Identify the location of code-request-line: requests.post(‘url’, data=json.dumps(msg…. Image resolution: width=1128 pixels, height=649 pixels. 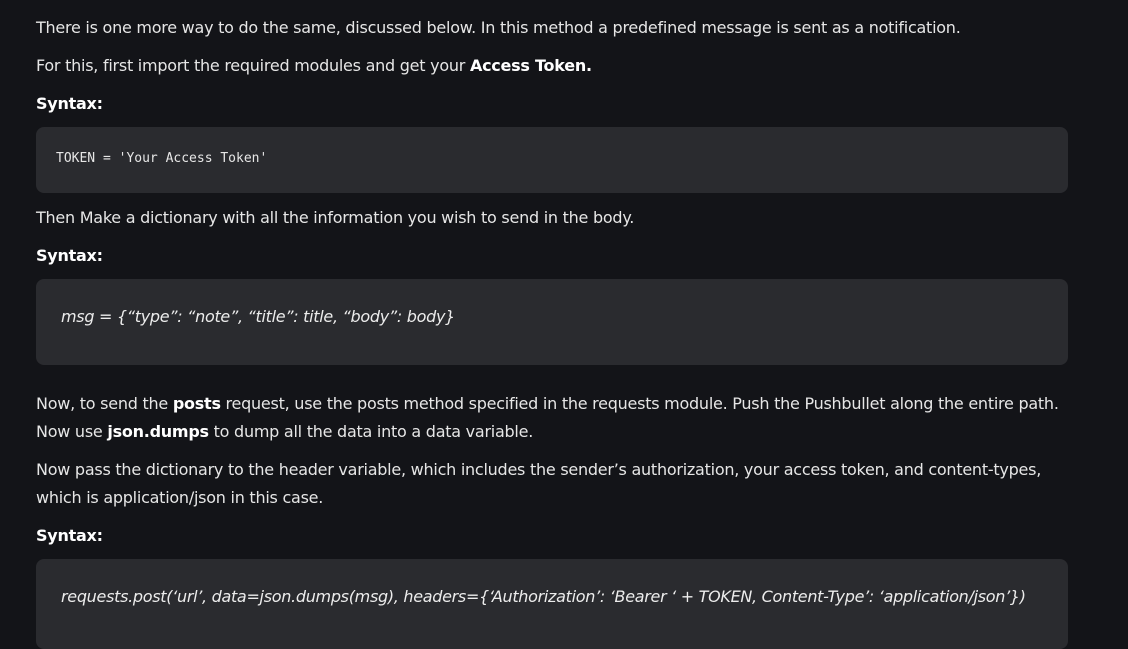
(543, 596).